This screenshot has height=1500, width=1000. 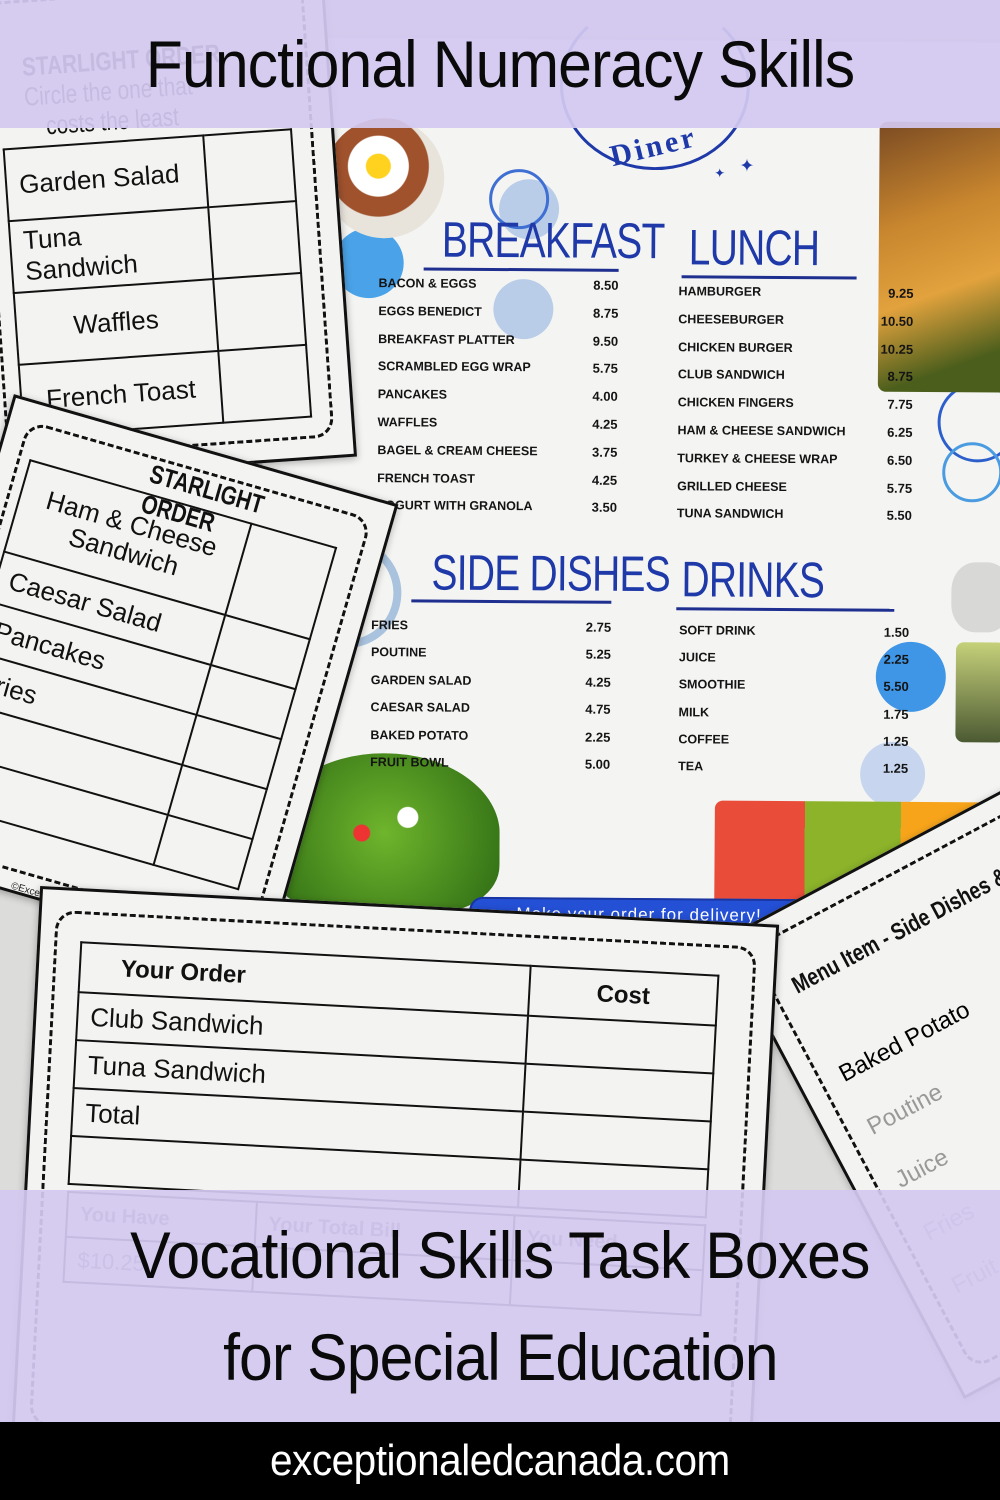 What do you see at coordinates (500, 1461) in the screenshot?
I see `website-link: exceptionaledcanada.com` at bounding box center [500, 1461].